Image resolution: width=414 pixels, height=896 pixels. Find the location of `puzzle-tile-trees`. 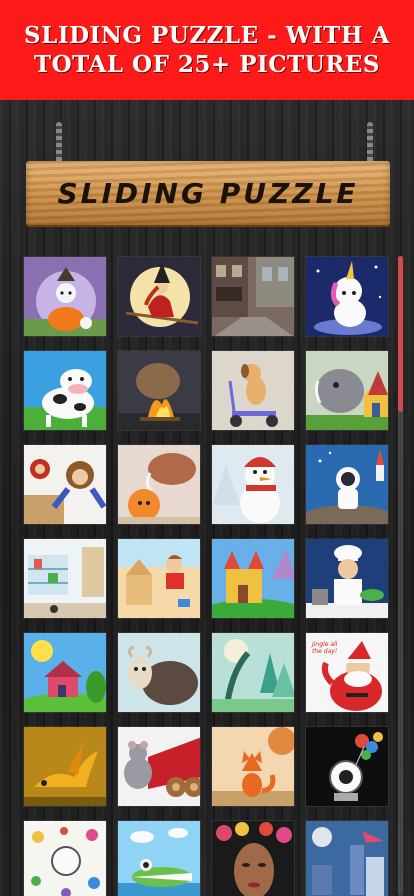

puzzle-tile-trees is located at coordinates (253, 672).